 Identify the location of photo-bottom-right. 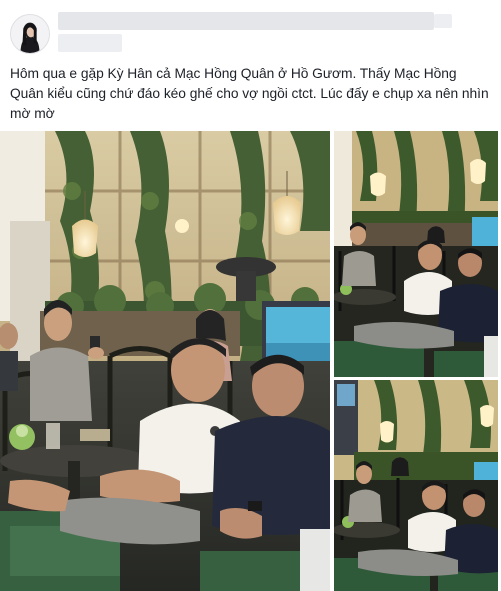
(416, 485).